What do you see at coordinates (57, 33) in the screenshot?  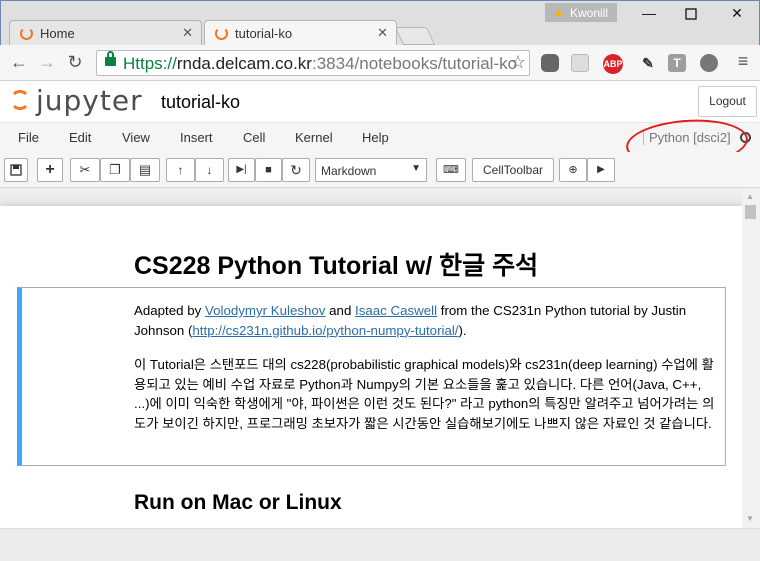 I see `tab-title: Home` at bounding box center [57, 33].